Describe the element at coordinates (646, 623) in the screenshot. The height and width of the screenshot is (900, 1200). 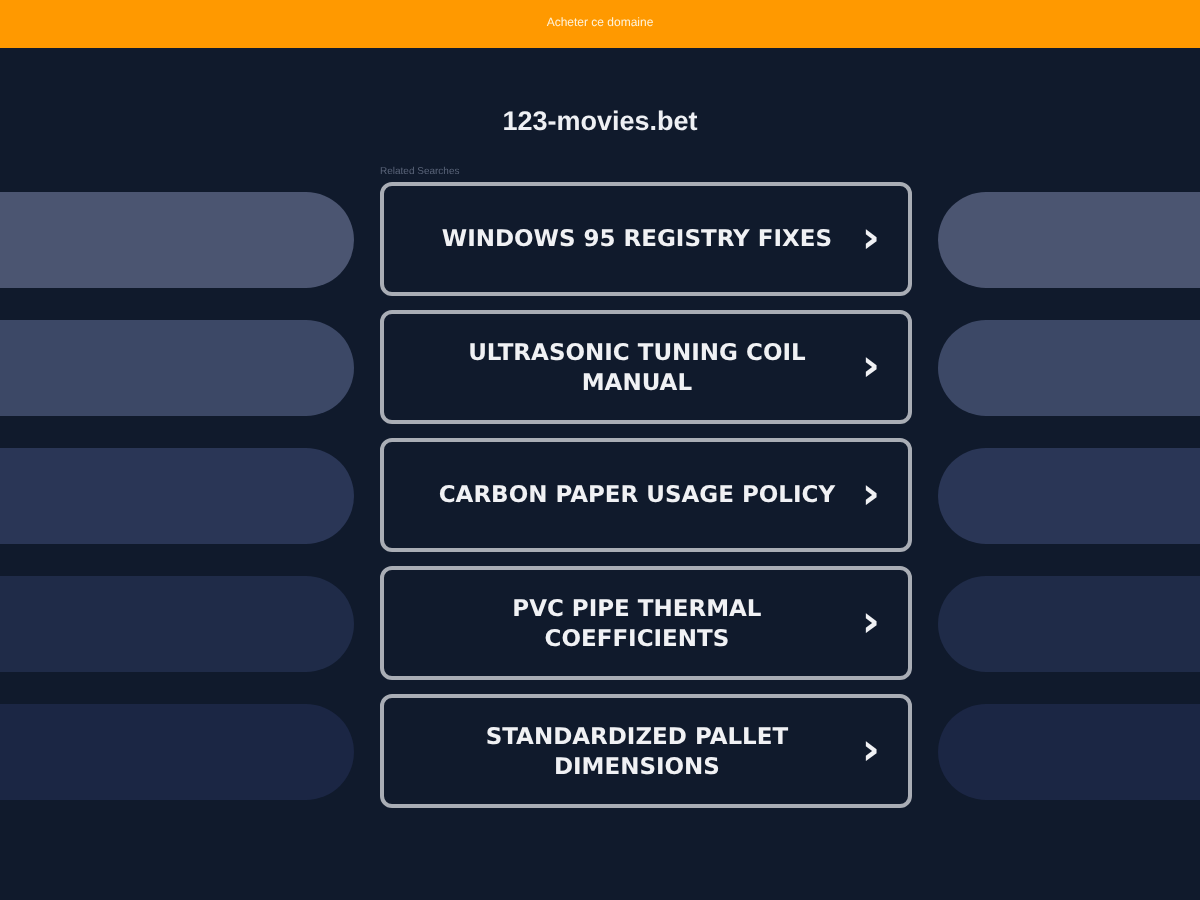
I see `search-link-button: PVC PIPE THERMAL COEFFICIENTS ›` at that location.